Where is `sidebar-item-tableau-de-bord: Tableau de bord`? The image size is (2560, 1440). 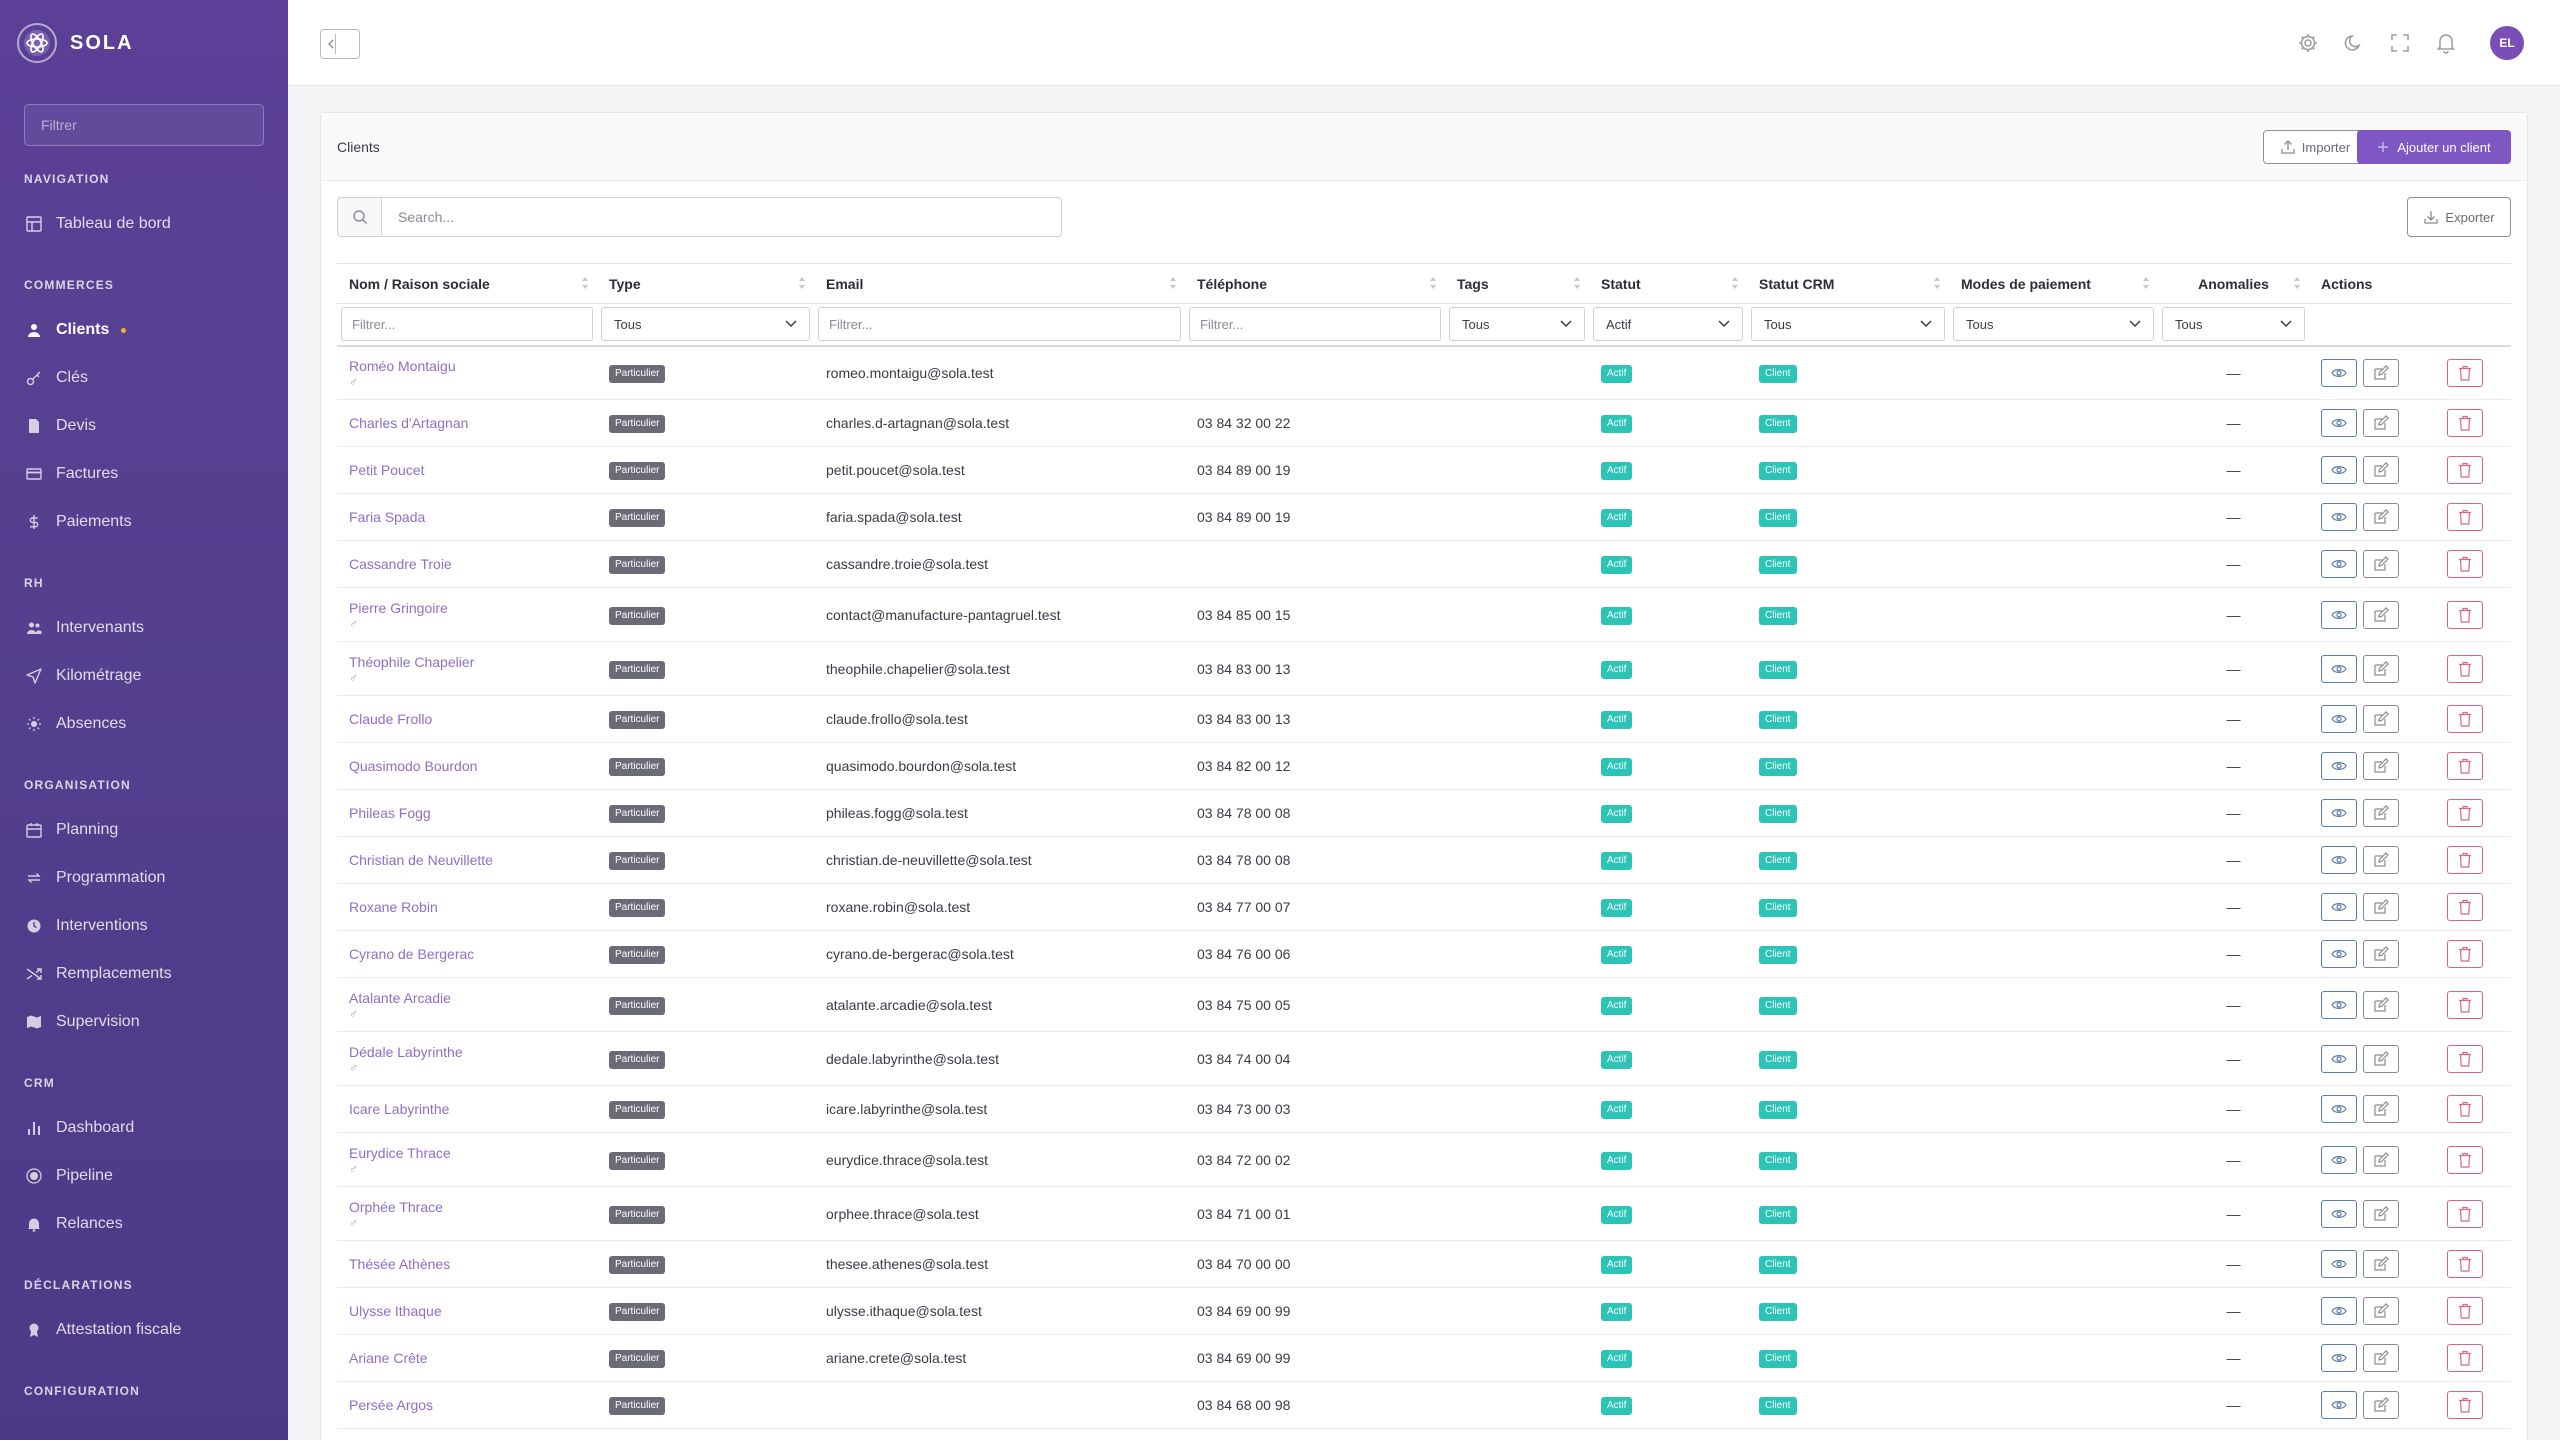
sidebar-item-tableau-de-bord: Tableau de bord is located at coordinates (144, 224).